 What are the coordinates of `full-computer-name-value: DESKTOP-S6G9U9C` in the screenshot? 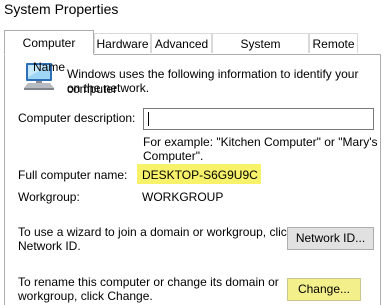 It's located at (200, 175).